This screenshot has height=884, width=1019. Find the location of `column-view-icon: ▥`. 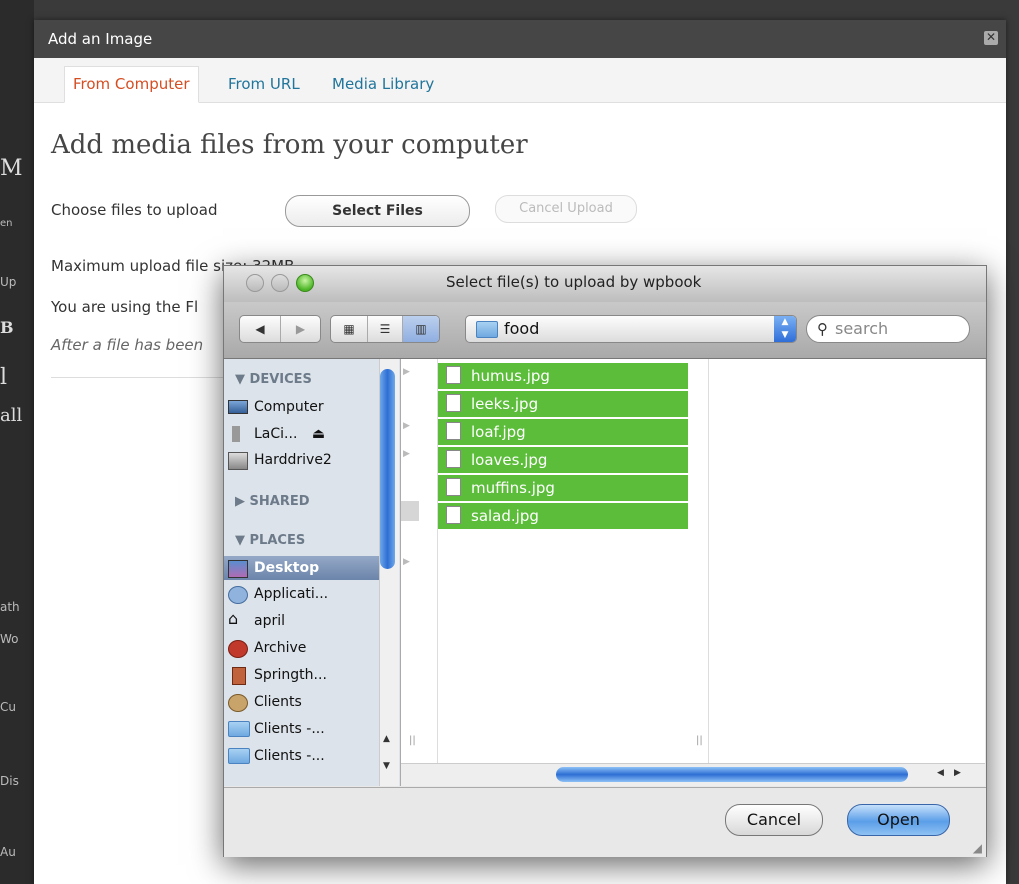

column-view-icon: ▥ is located at coordinates (421, 329).